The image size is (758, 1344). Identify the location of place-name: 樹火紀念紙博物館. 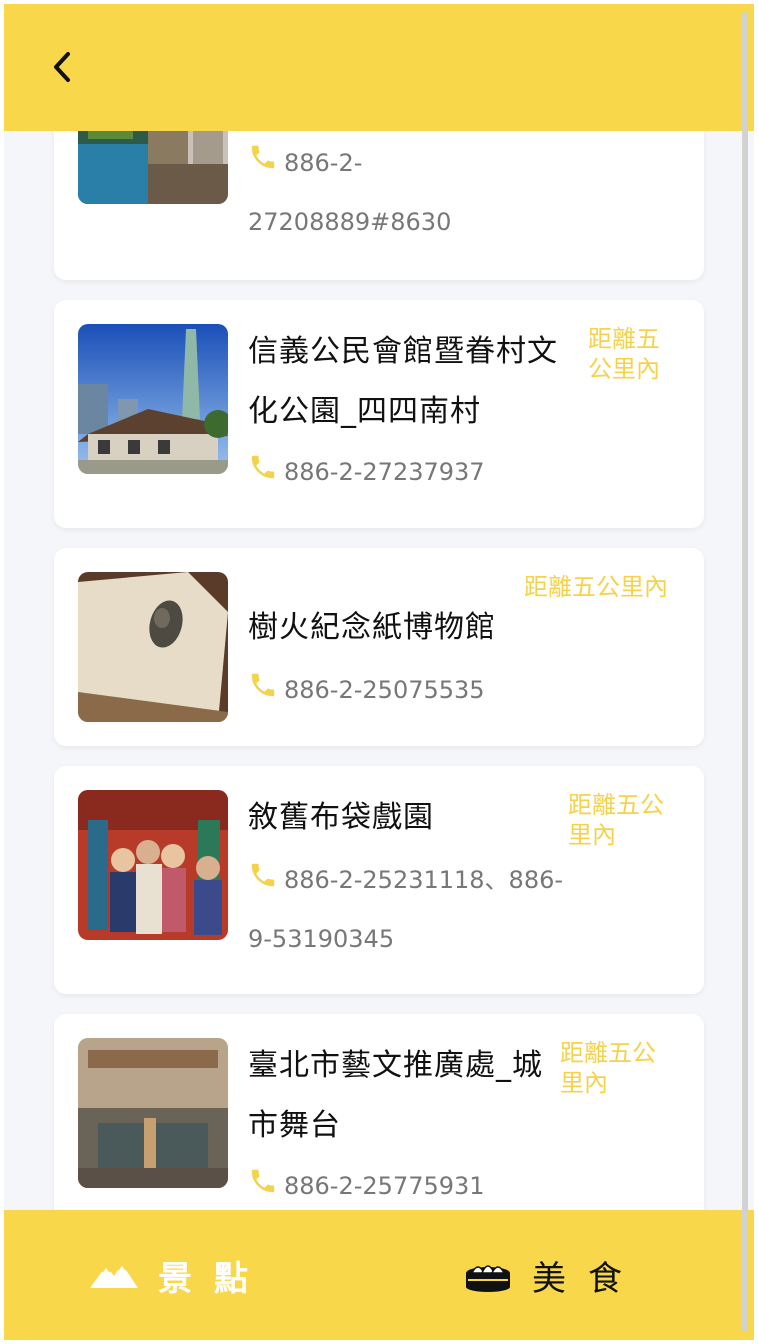
(372, 628).